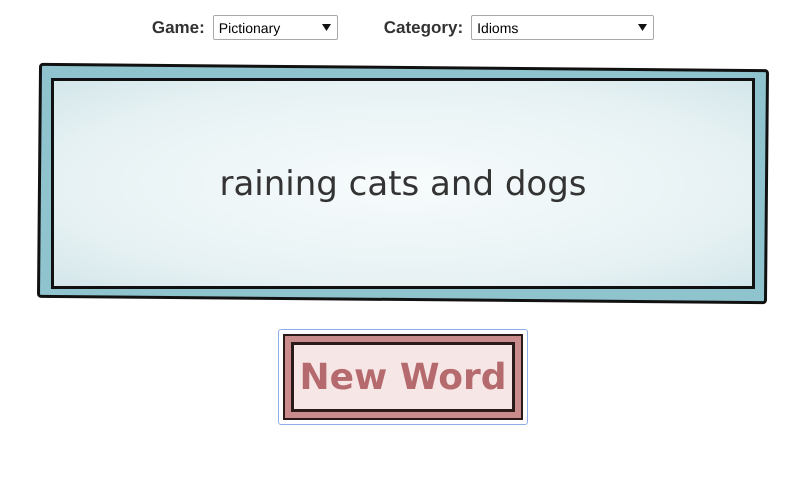 This screenshot has width=806, height=479. Describe the element at coordinates (562, 27) in the screenshot. I see `dropdown-select: Idioms` at that location.